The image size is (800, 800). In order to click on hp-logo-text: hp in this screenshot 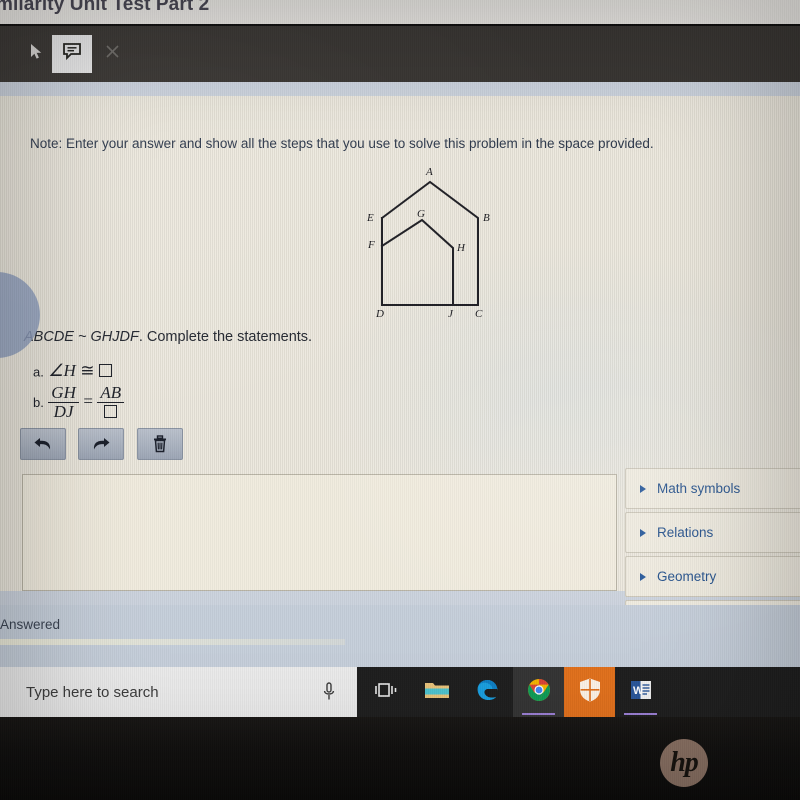, I will do `click(684, 762)`.